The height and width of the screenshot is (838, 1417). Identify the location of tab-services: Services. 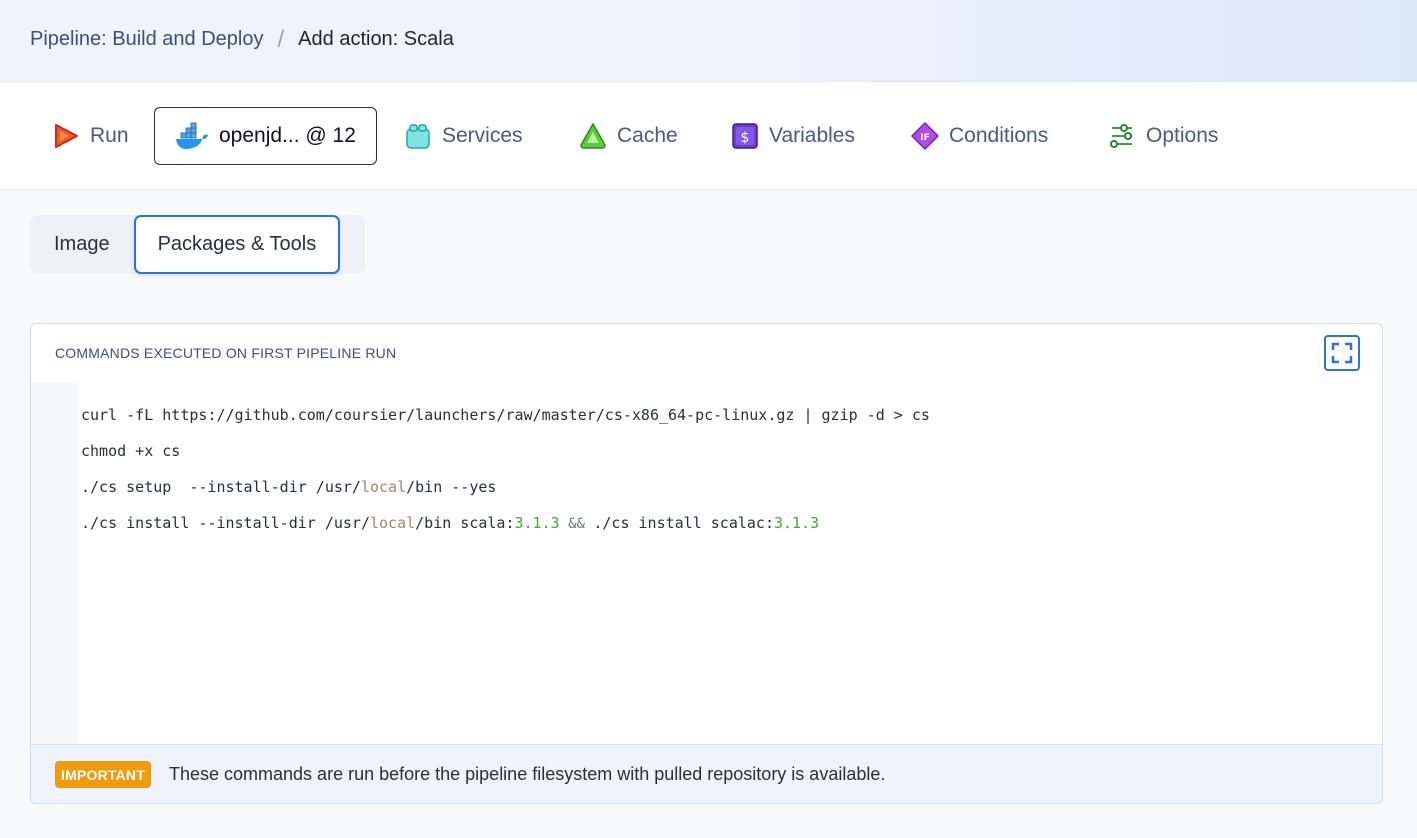
(463, 136).